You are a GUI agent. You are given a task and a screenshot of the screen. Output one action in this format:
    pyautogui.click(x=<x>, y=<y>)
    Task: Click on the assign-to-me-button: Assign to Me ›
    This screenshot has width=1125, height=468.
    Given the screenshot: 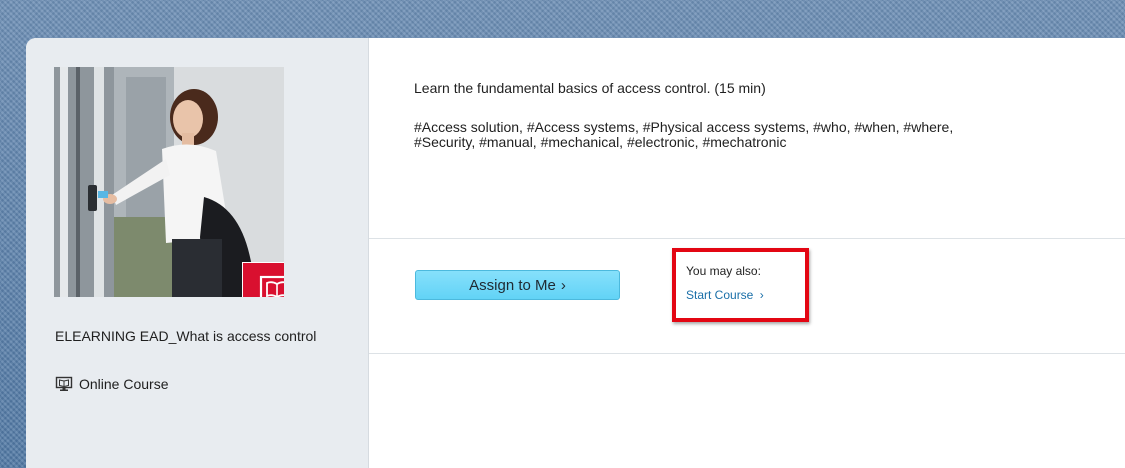 What is the action you would take?
    pyautogui.click(x=517, y=285)
    